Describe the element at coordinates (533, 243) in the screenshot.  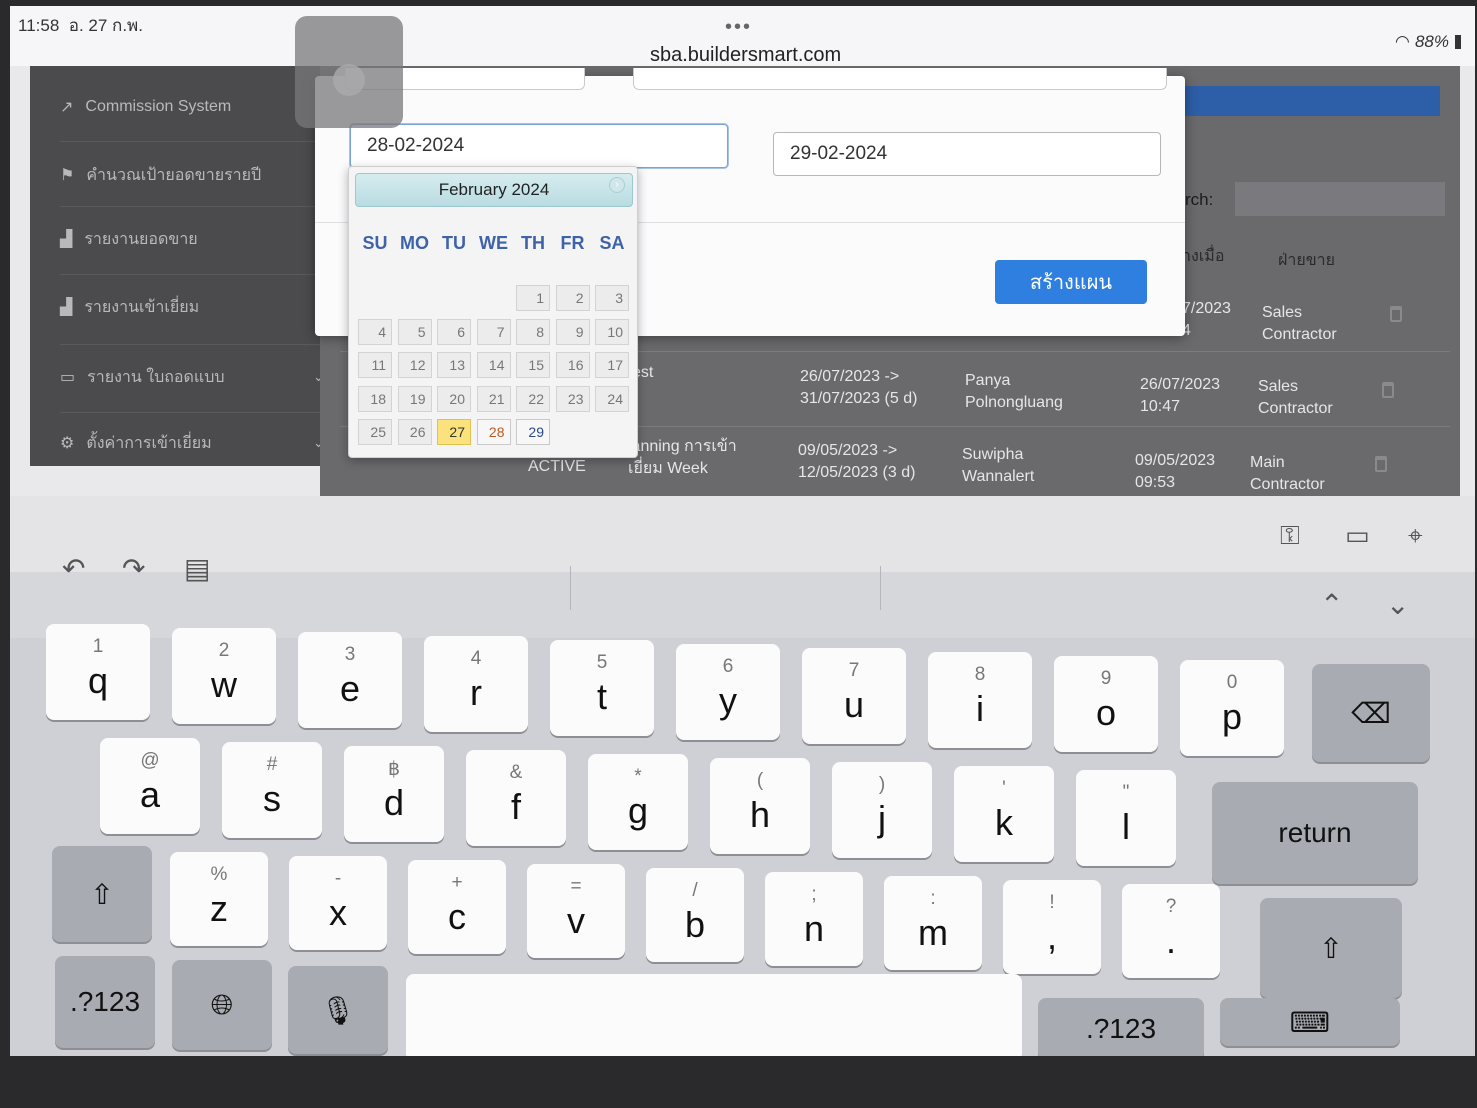
I see `weekday-label: TH` at that location.